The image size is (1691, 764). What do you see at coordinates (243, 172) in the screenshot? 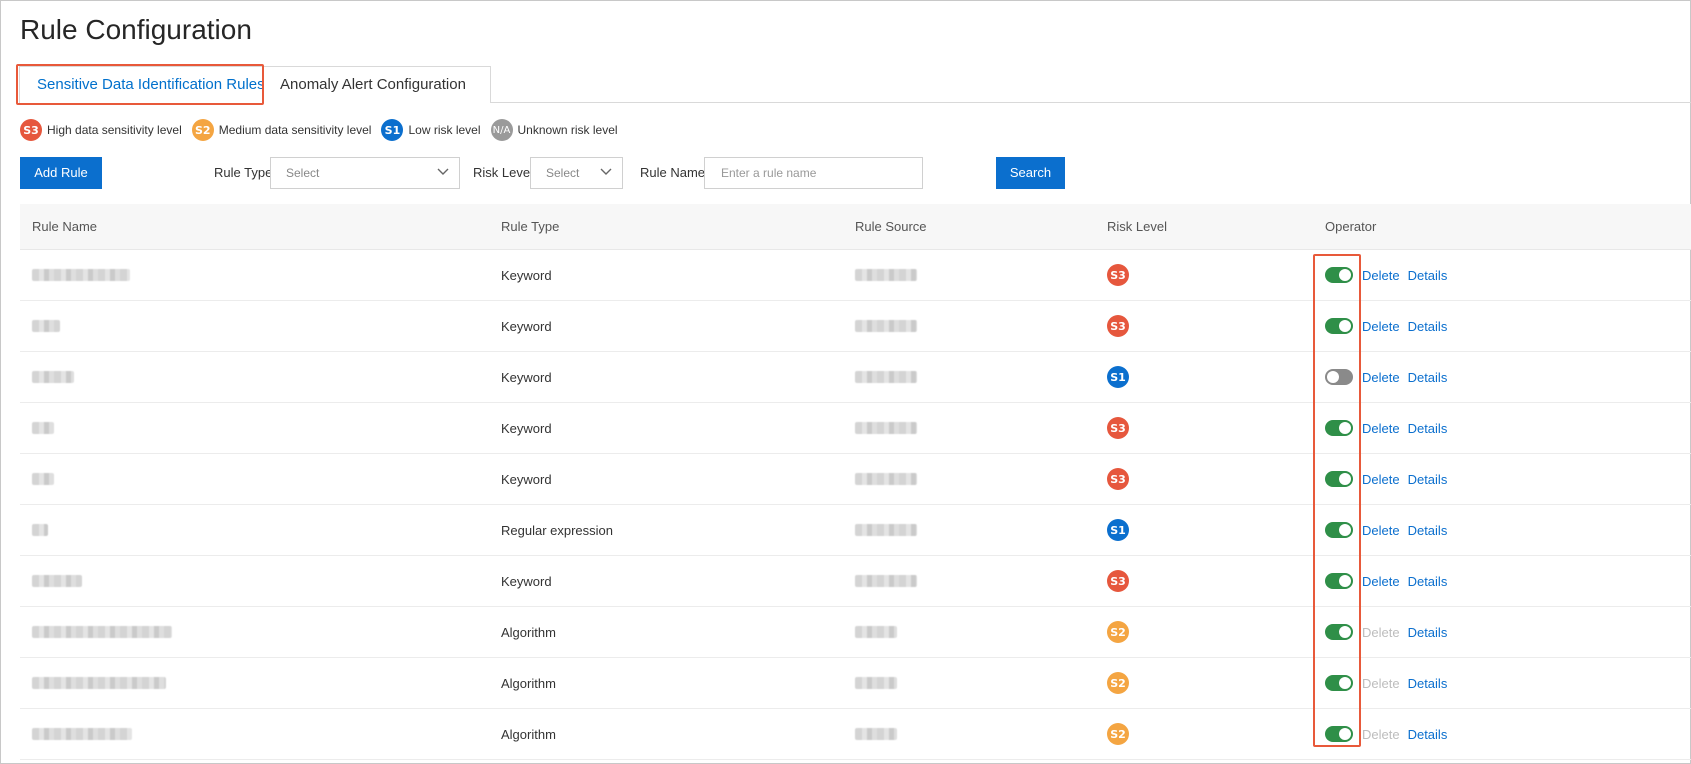
I see `rule-type-label: Rule Type` at bounding box center [243, 172].